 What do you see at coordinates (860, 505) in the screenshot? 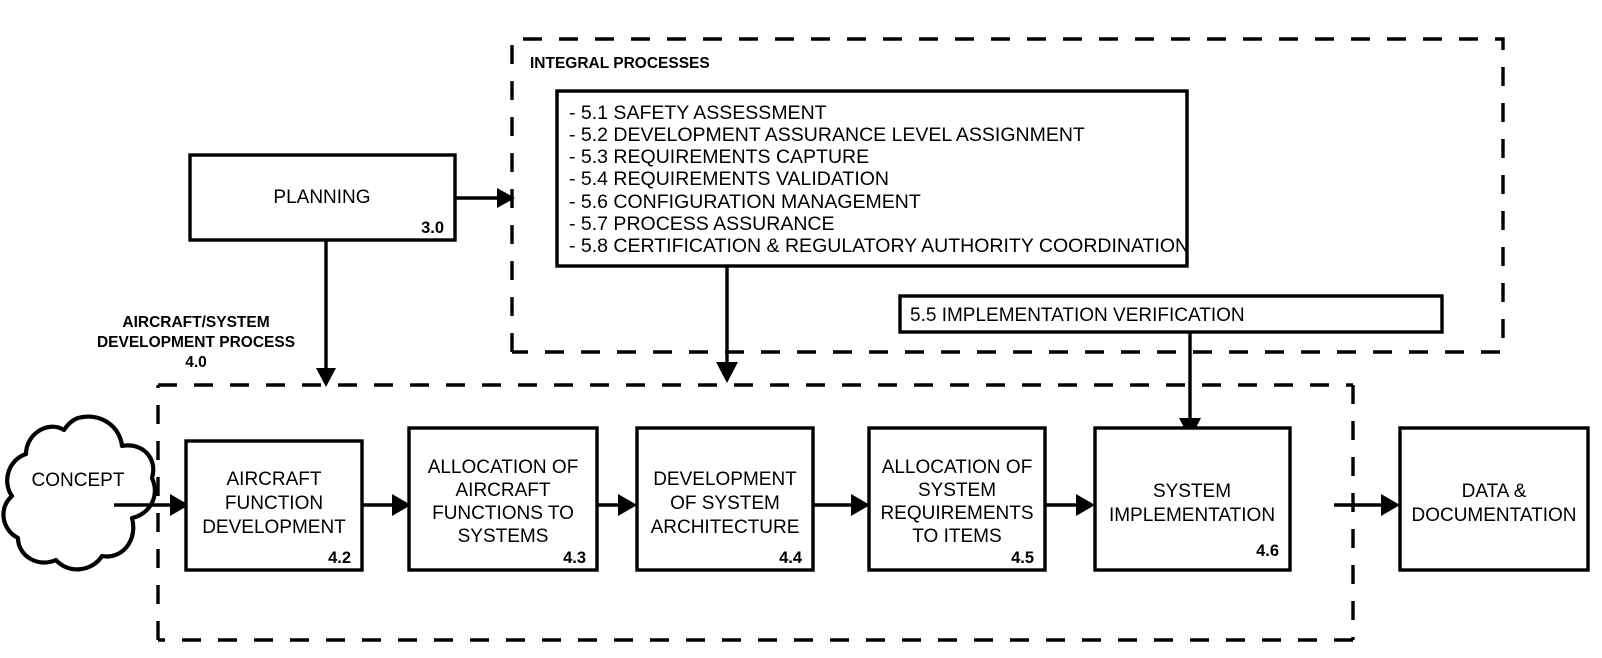
I see `step3-to-step4-arrowhead` at bounding box center [860, 505].